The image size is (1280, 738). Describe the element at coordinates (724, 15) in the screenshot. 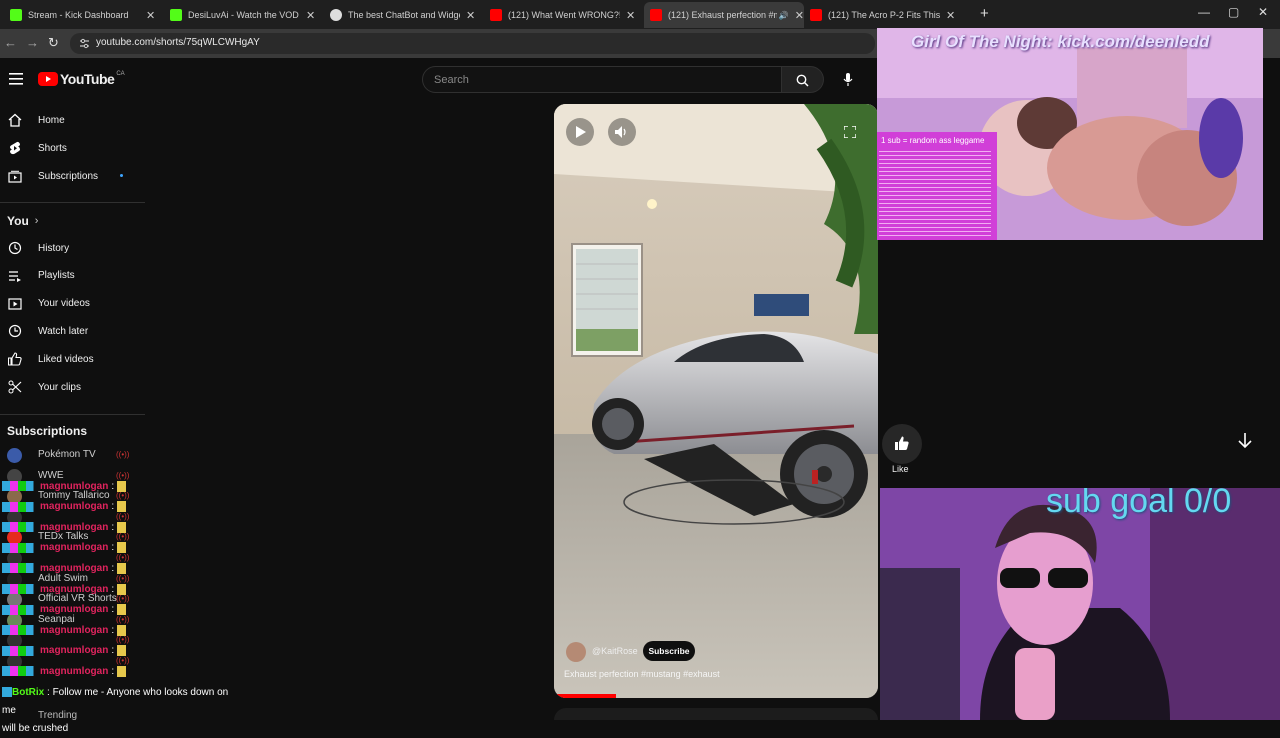

I see `browser-tab: (121) Exhaust perfection #m 🔊 ✕` at that location.